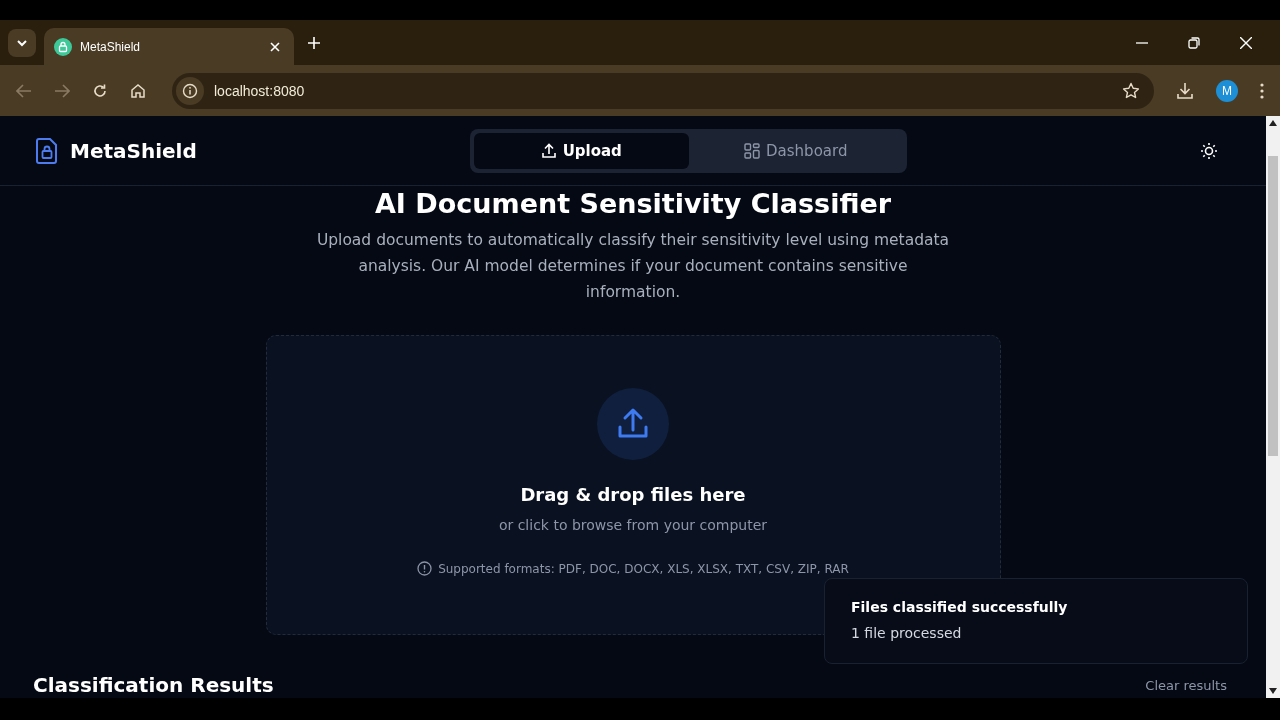 Image resolution: width=1280 pixels, height=720 pixels. What do you see at coordinates (1273, 407) in the screenshot?
I see `scrollbar` at bounding box center [1273, 407].